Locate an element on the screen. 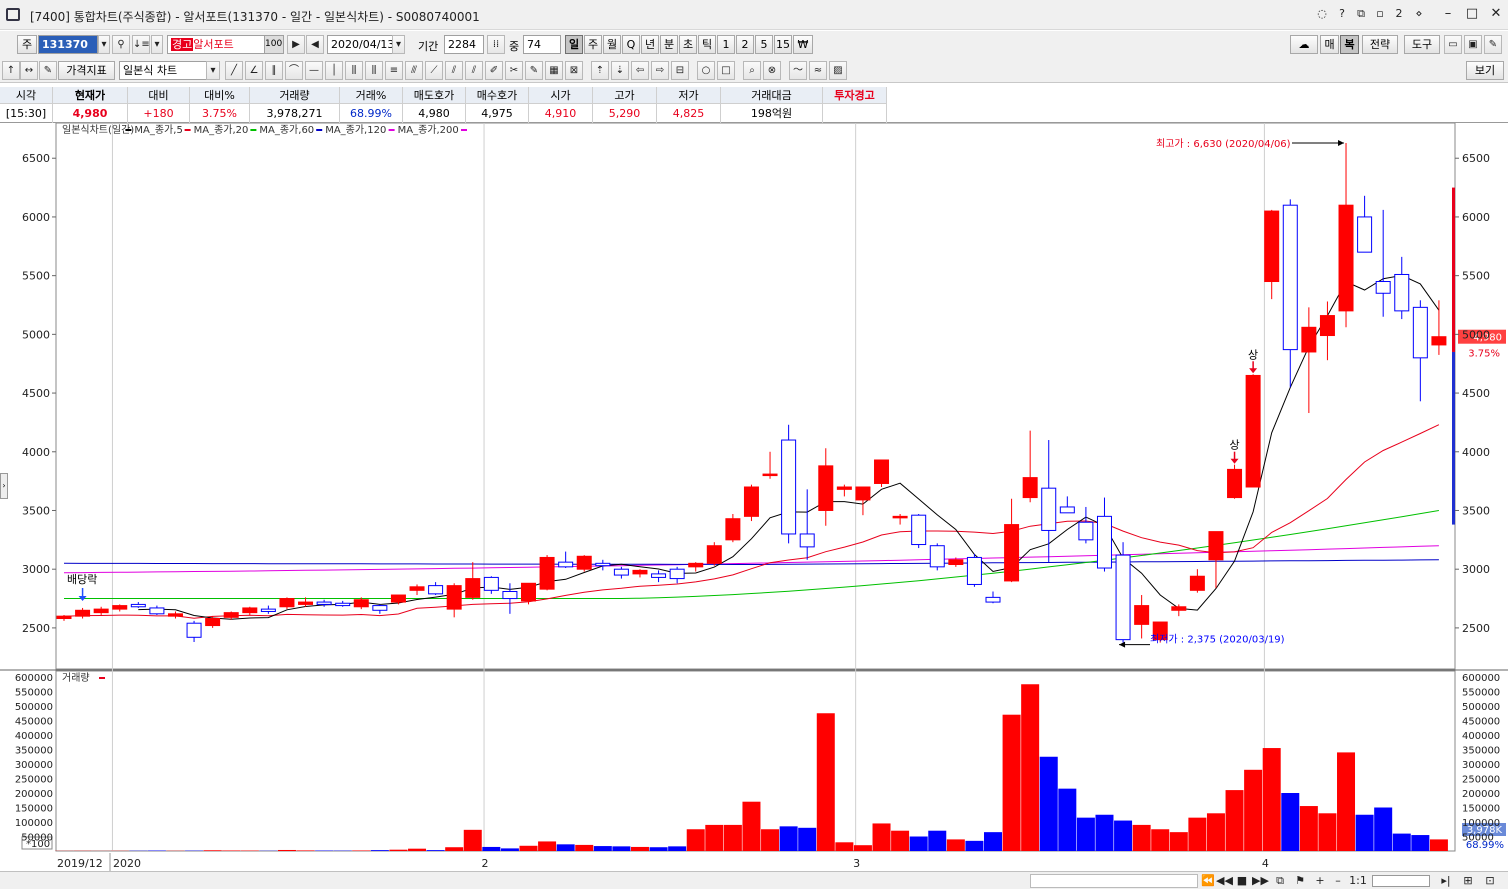  cut-tool-icon: ✂ is located at coordinates (514, 70).